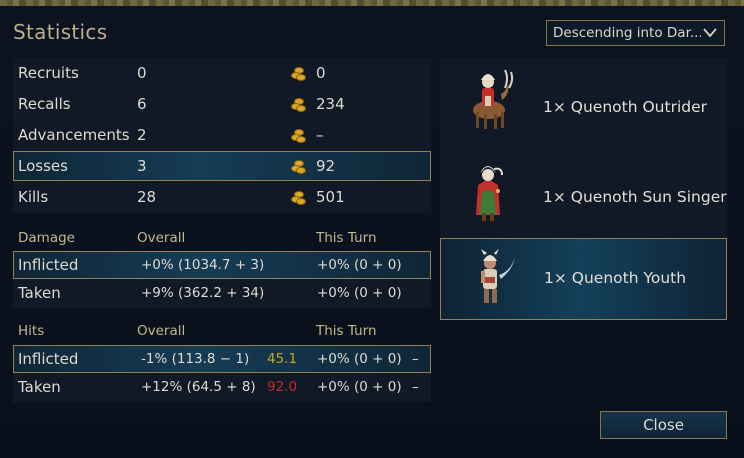  What do you see at coordinates (330, 104) in the screenshot?
I see `row-gold: 234` at bounding box center [330, 104].